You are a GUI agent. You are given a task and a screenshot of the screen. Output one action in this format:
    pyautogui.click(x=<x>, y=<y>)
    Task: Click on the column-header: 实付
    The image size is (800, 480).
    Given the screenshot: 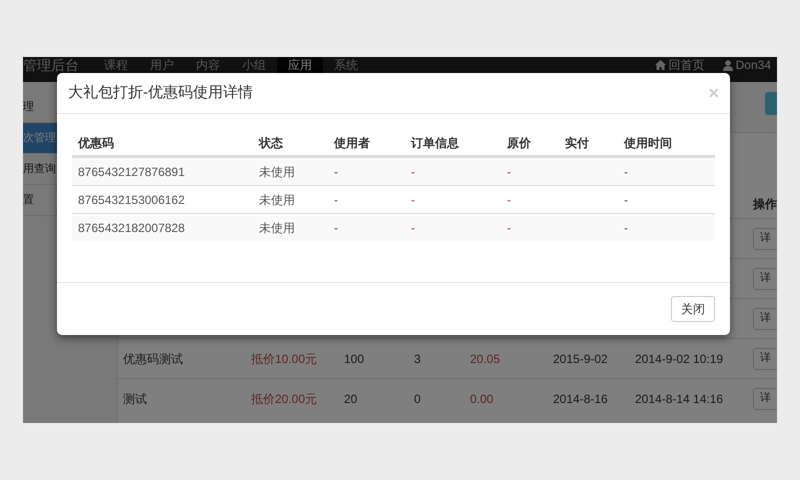 What is the action you would take?
    pyautogui.click(x=577, y=143)
    